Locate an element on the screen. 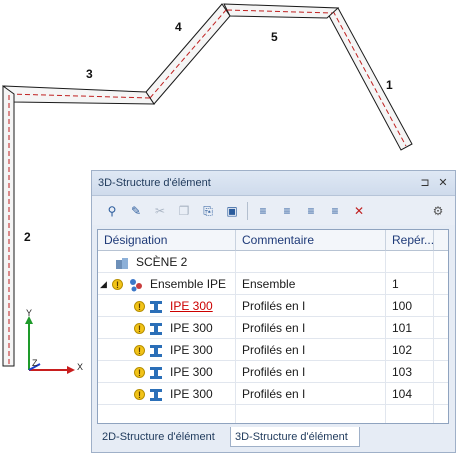 This screenshot has height=457, width=461. beam-label-2: 2 is located at coordinates (27, 237).